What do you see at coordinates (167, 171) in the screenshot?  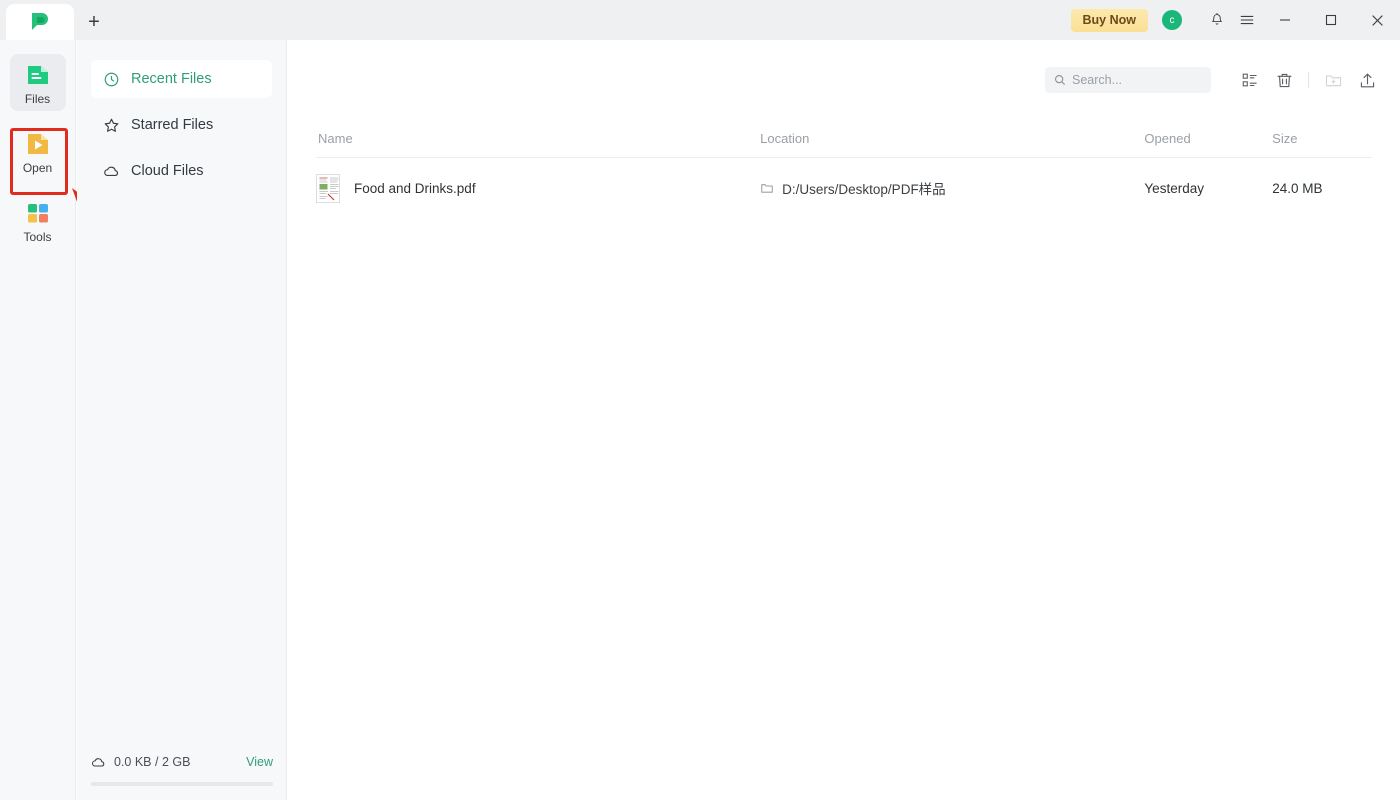 I see `sidebar-item-label: Cloud Files` at bounding box center [167, 171].